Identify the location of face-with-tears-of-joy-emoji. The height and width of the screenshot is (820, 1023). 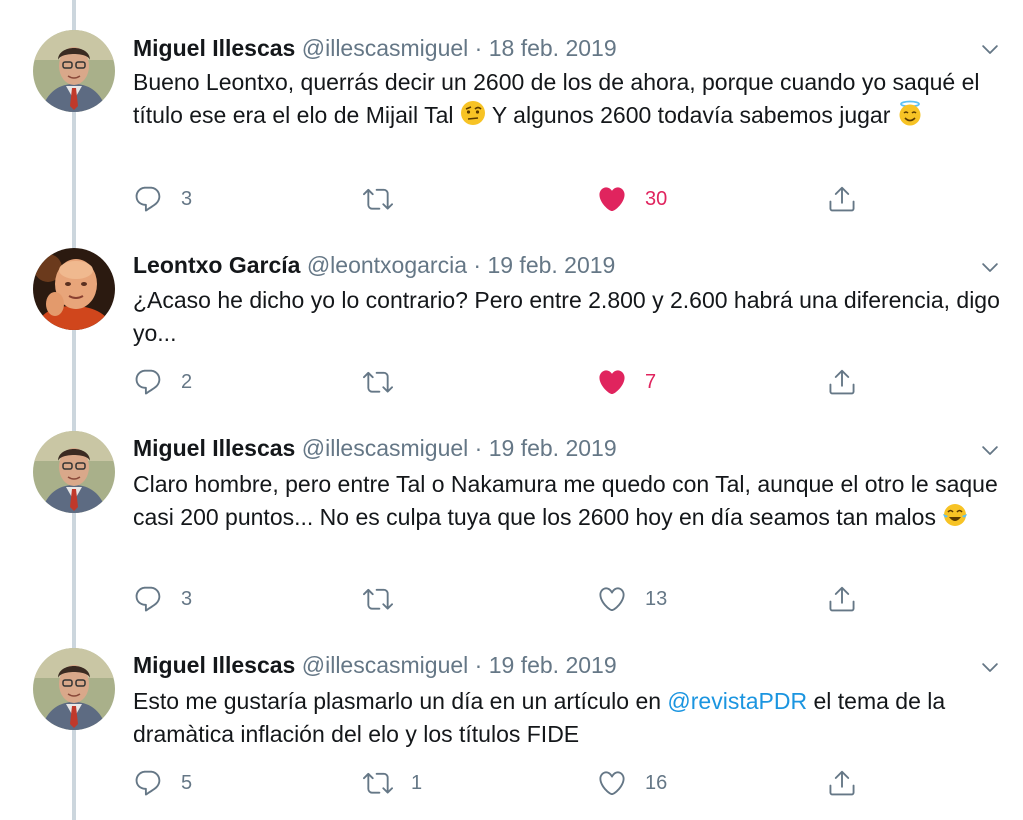
(955, 515).